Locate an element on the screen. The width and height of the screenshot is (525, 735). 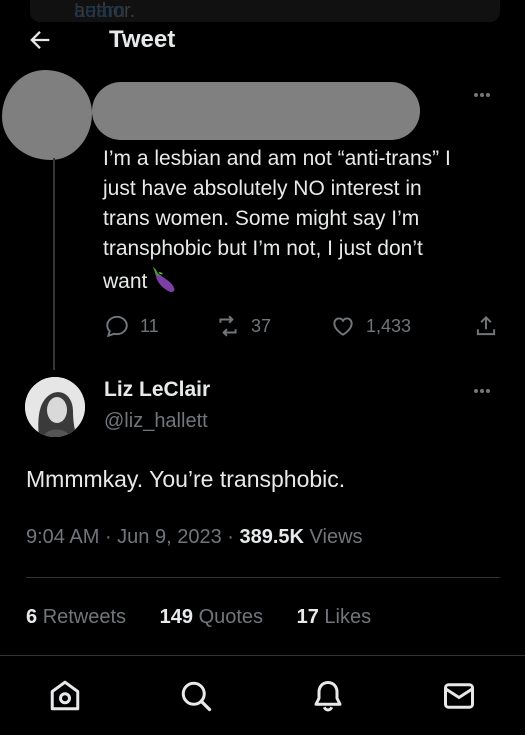
likes-label: Likes is located at coordinates (348, 617).